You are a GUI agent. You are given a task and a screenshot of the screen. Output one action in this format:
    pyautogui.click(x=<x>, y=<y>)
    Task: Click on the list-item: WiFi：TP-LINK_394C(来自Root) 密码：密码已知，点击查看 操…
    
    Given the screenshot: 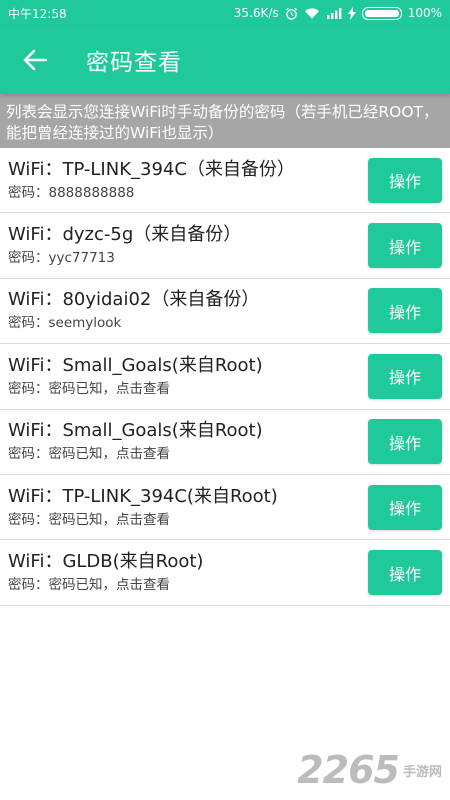 What is the action you would take?
    pyautogui.click(x=225, y=508)
    